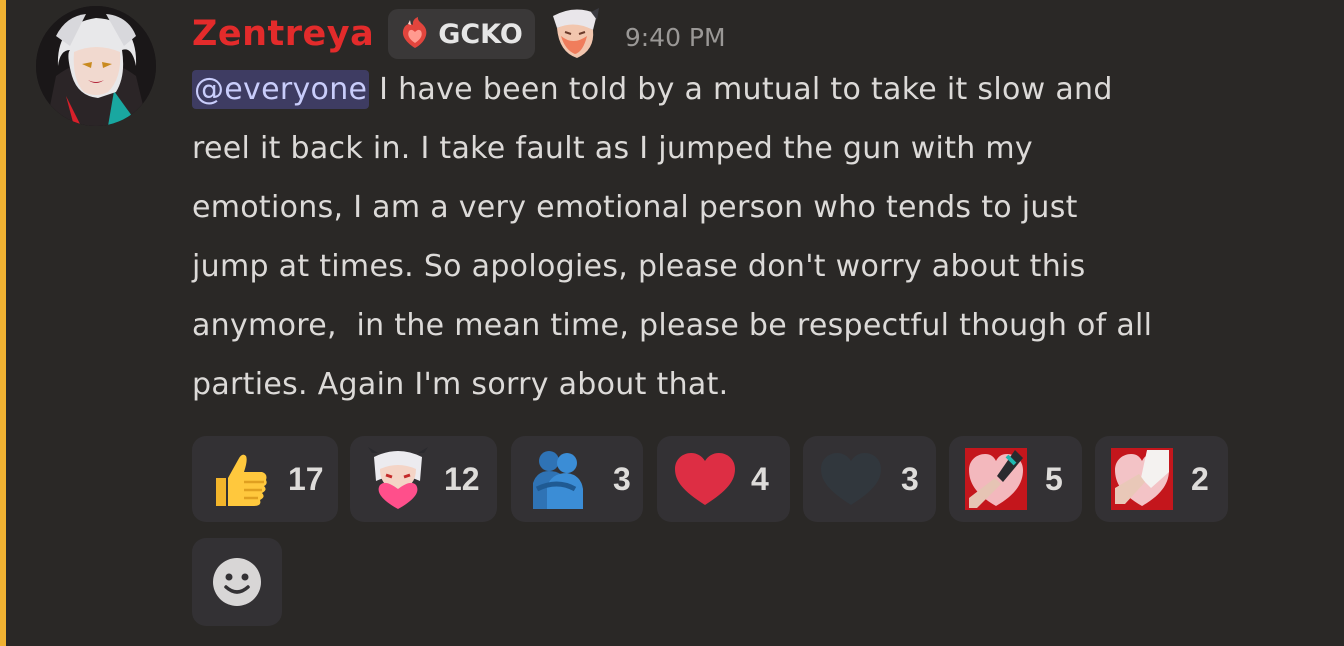  Describe the element at coordinates (1200, 478) in the screenshot. I see `reaction-count: 2` at that location.